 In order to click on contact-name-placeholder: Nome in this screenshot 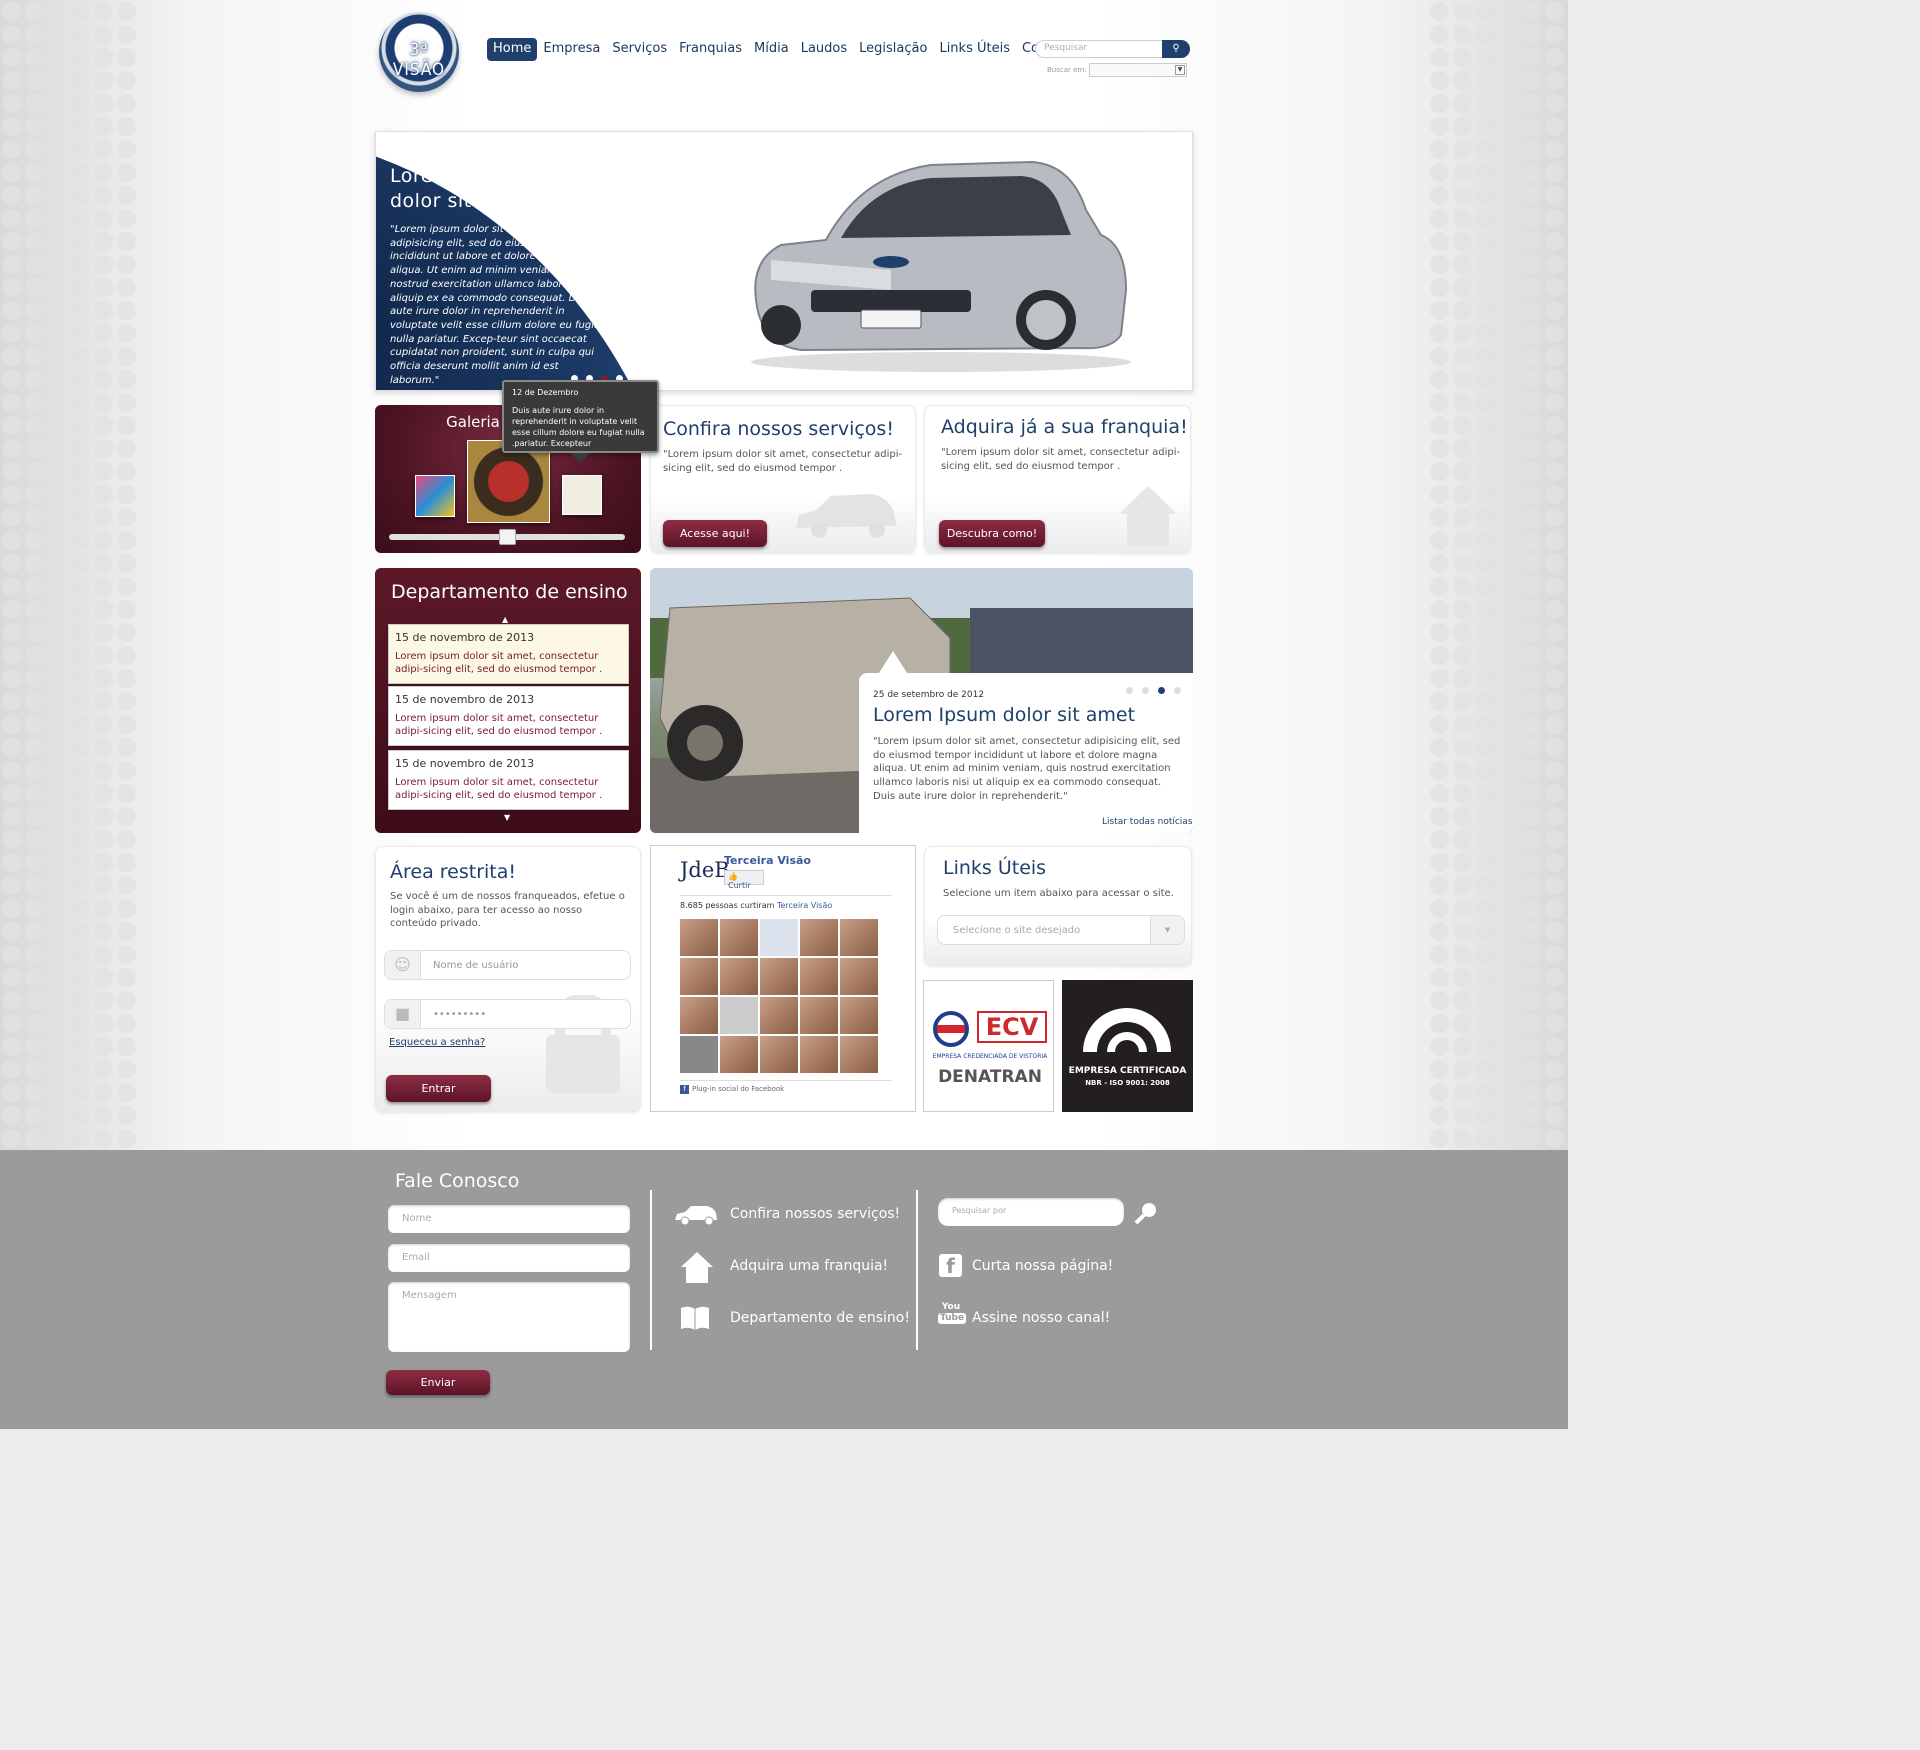, I will do `click(417, 1218)`.